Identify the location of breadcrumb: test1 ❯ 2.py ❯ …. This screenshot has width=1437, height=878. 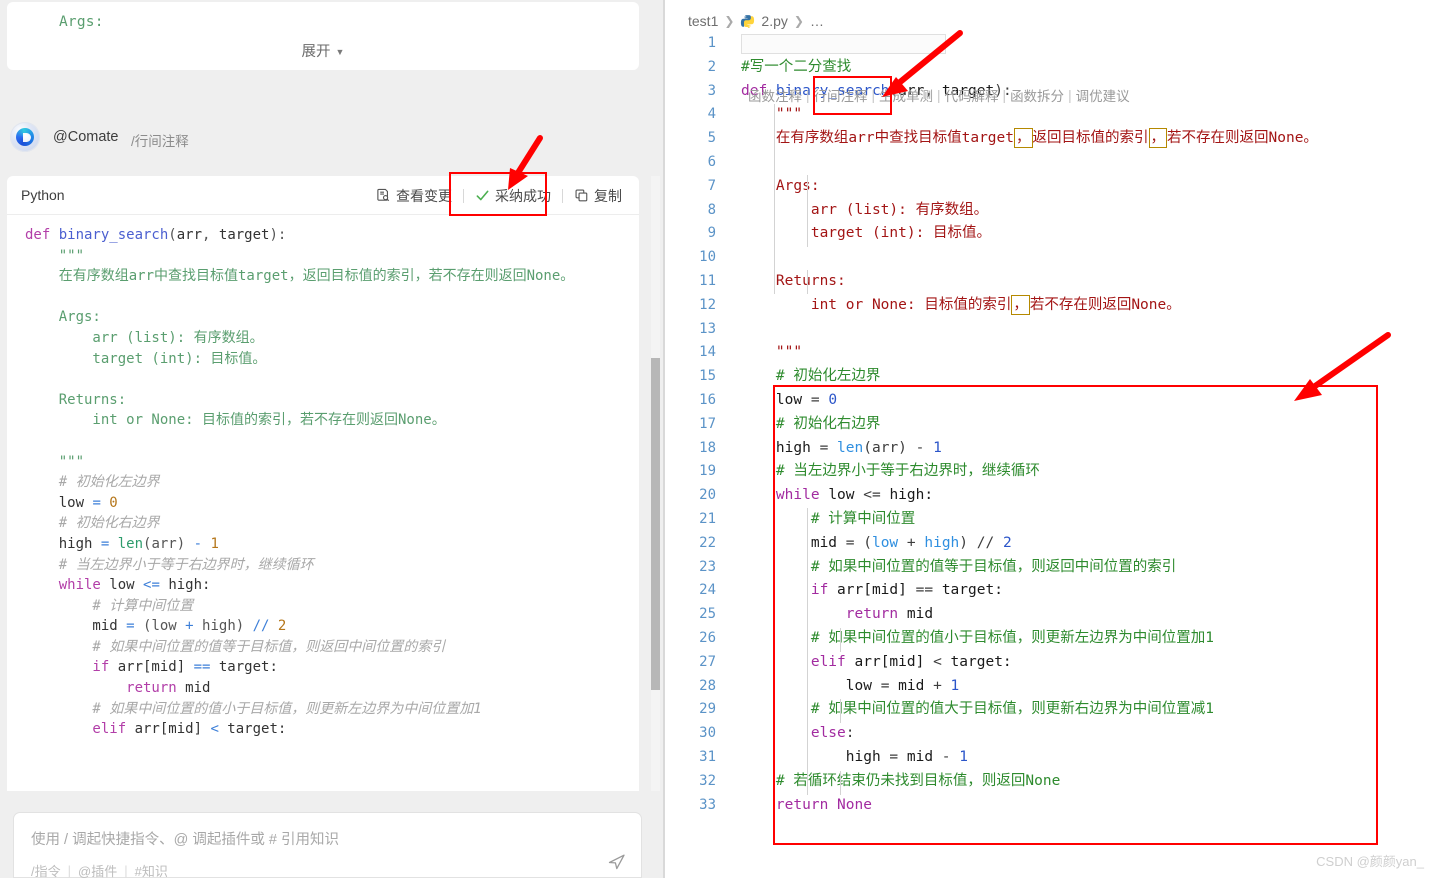
(756, 21).